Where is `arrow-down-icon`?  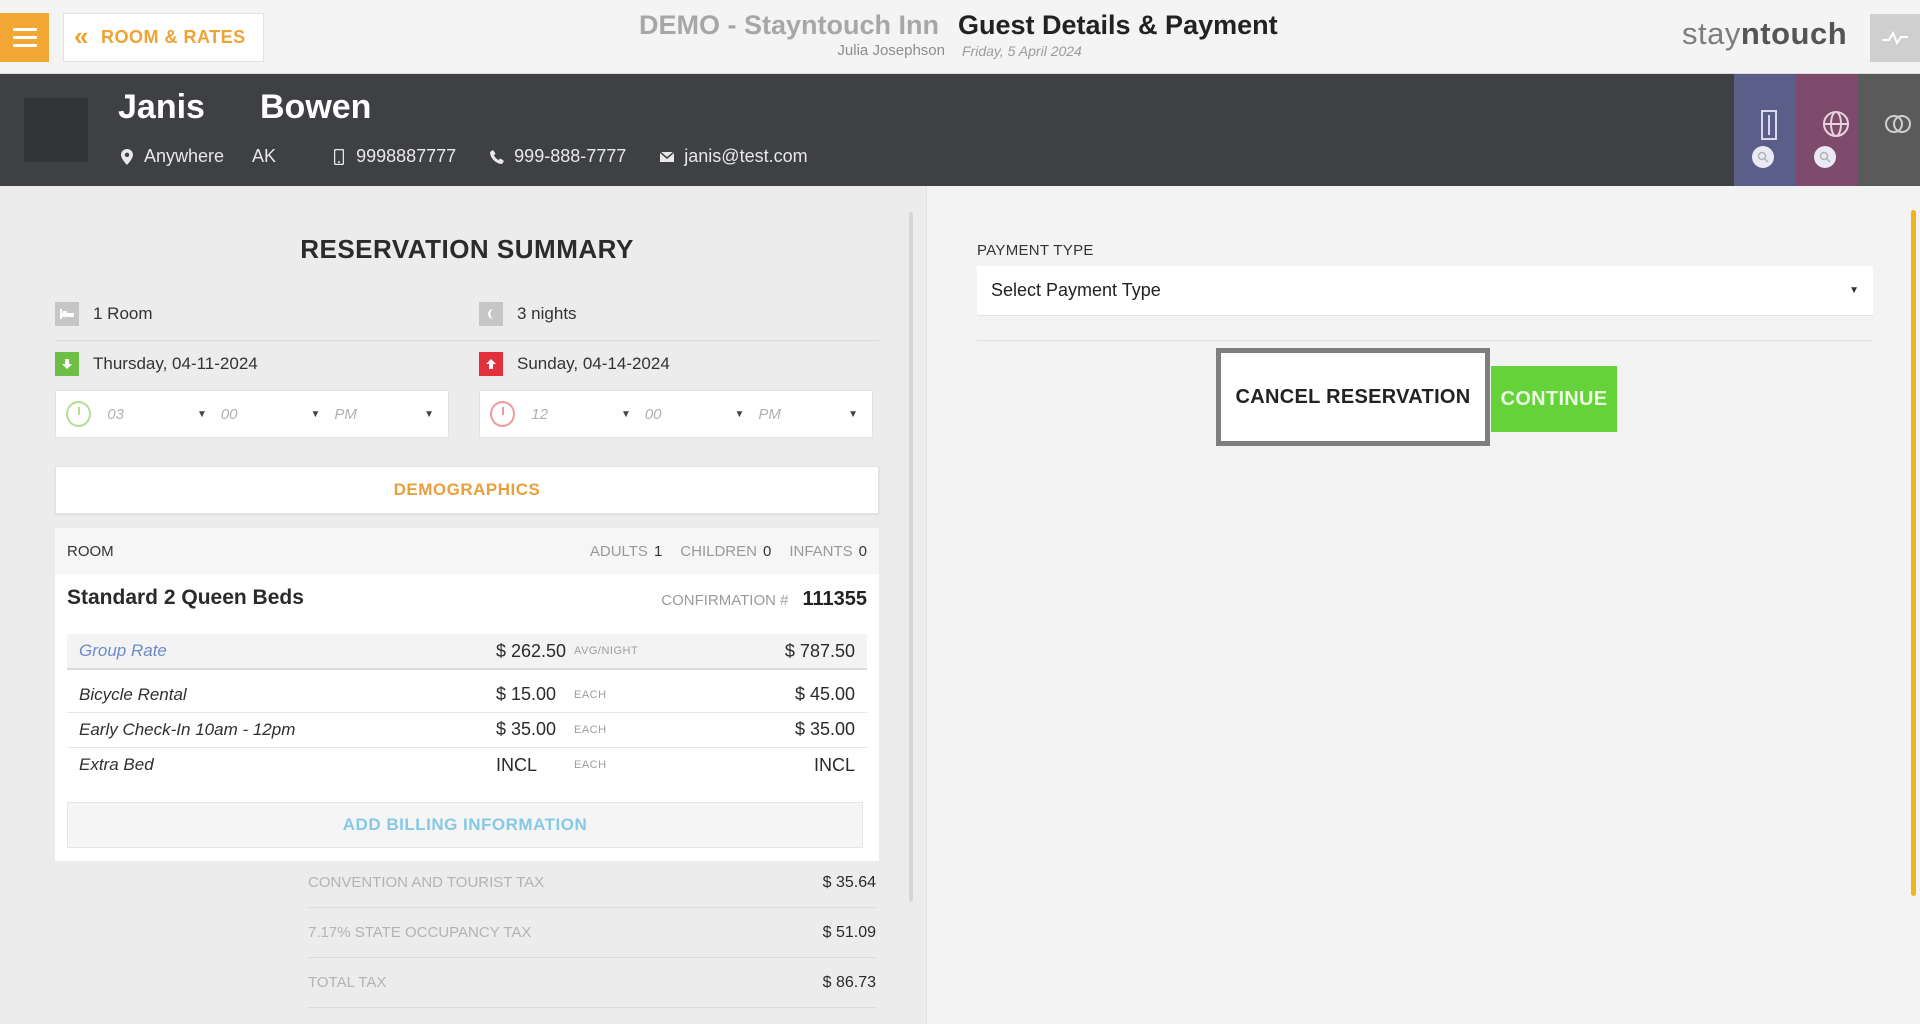 arrow-down-icon is located at coordinates (67, 364).